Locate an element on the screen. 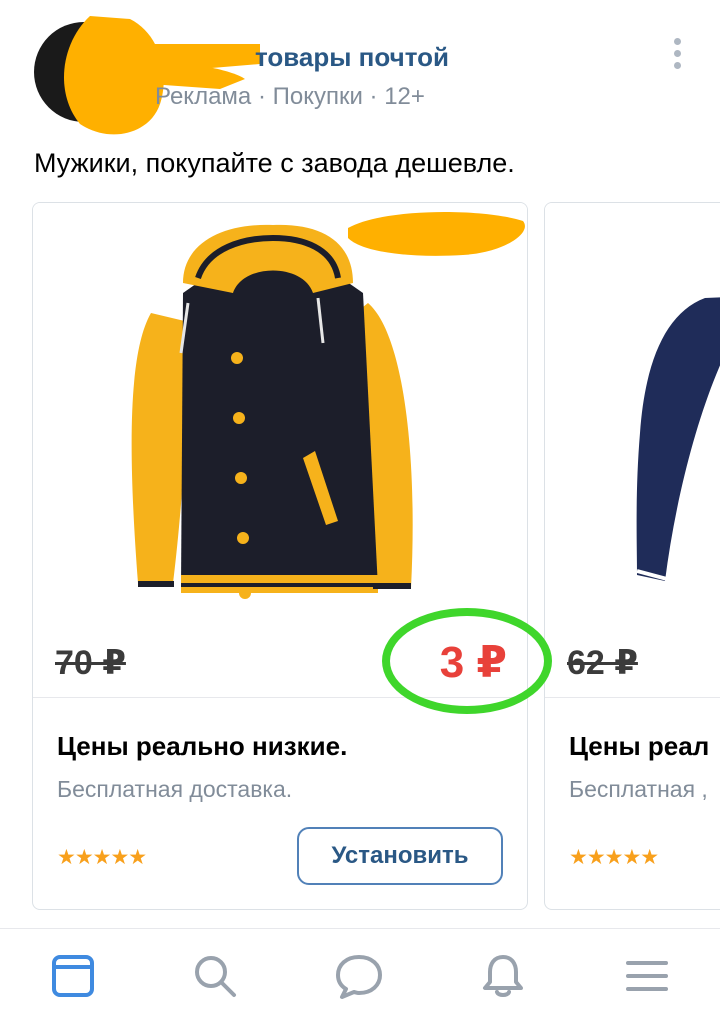 The image size is (720, 1025). news-feed-icon is located at coordinates (73, 976).